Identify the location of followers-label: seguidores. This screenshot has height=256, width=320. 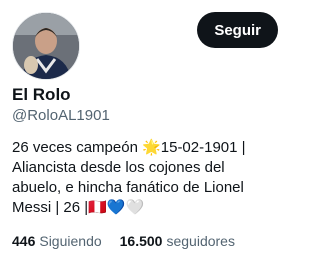
(200, 241).